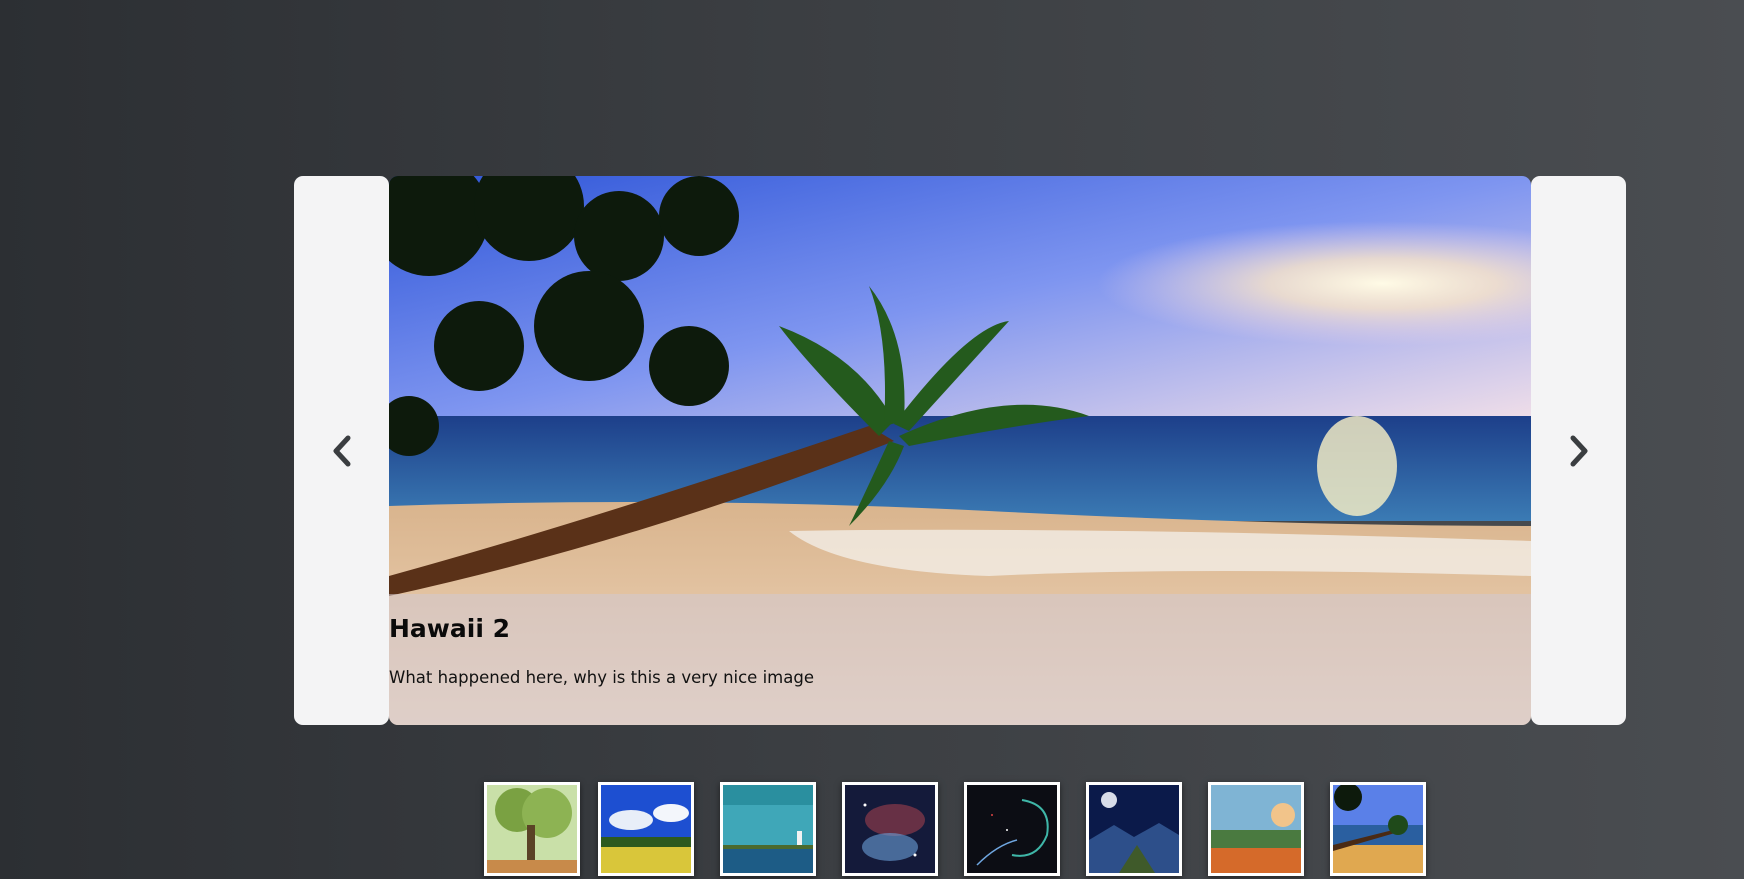 This screenshot has width=1744, height=879. I want to click on thumbnail-field-sky, so click(646, 829).